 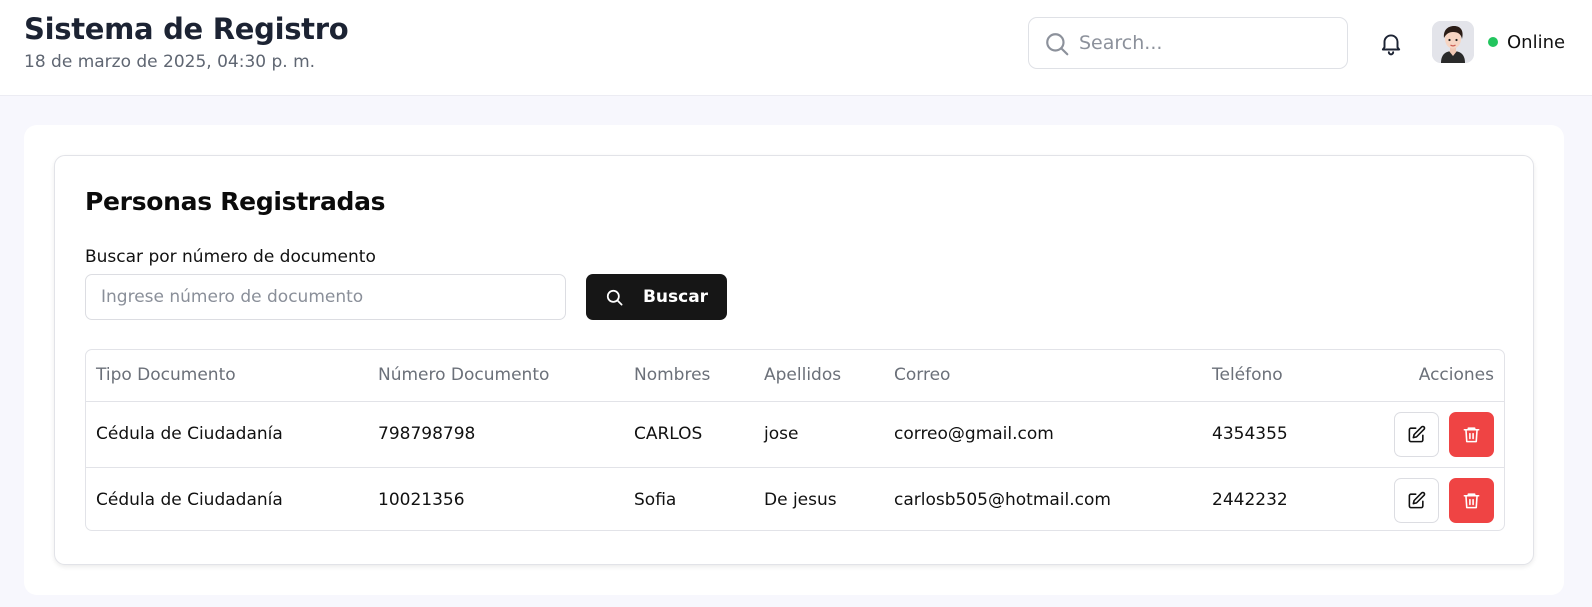 I want to click on current-date: 18 de marzo de 2025, 04:30 p. m., so click(x=170, y=62).